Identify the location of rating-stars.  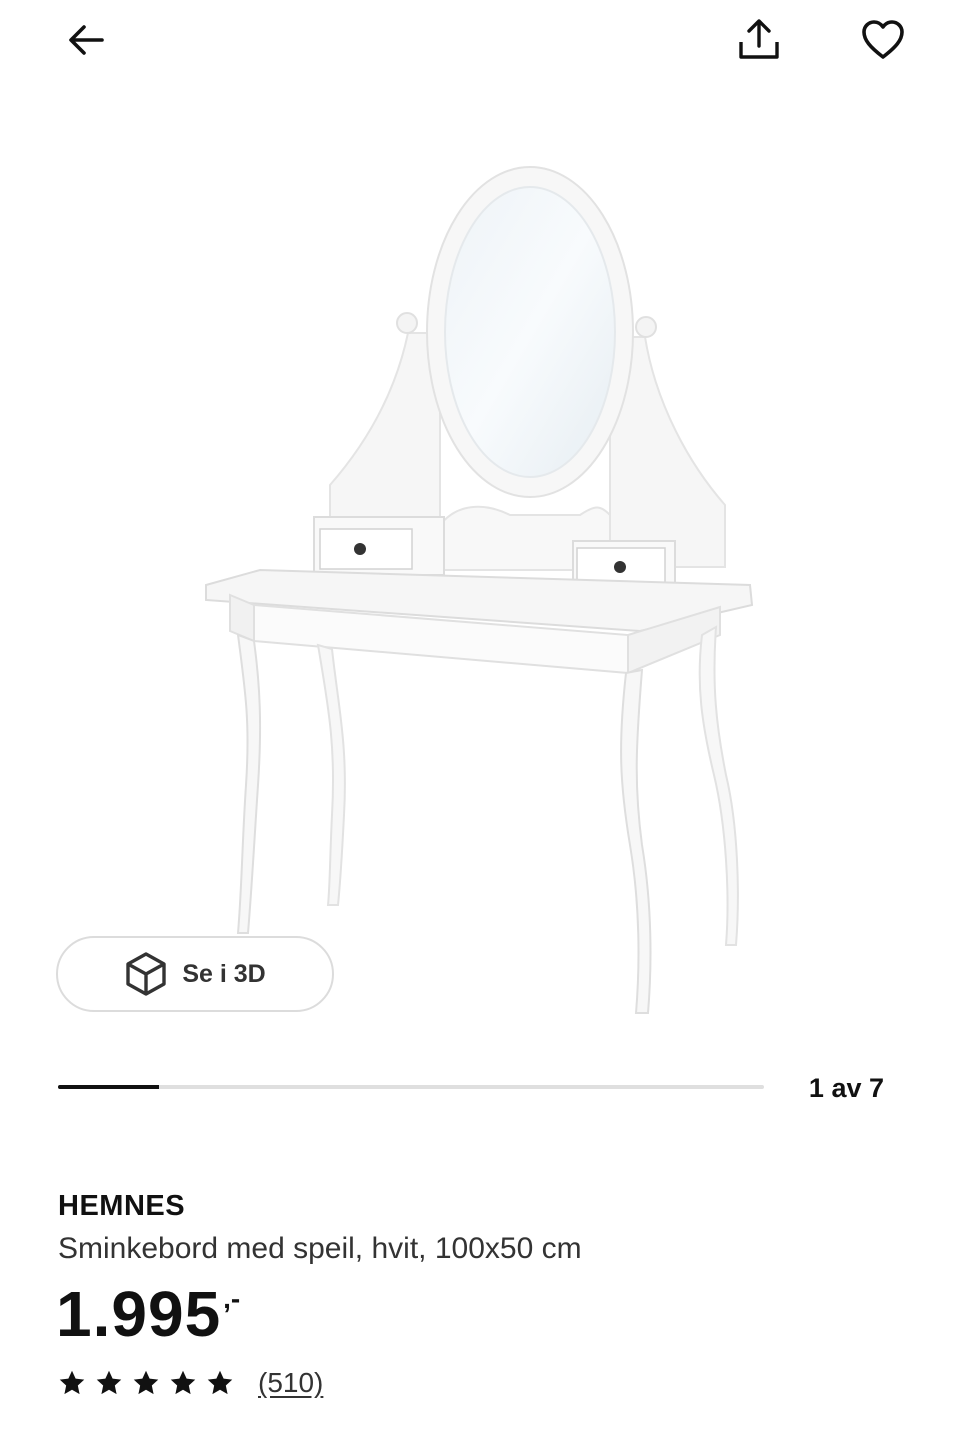
(146, 1383).